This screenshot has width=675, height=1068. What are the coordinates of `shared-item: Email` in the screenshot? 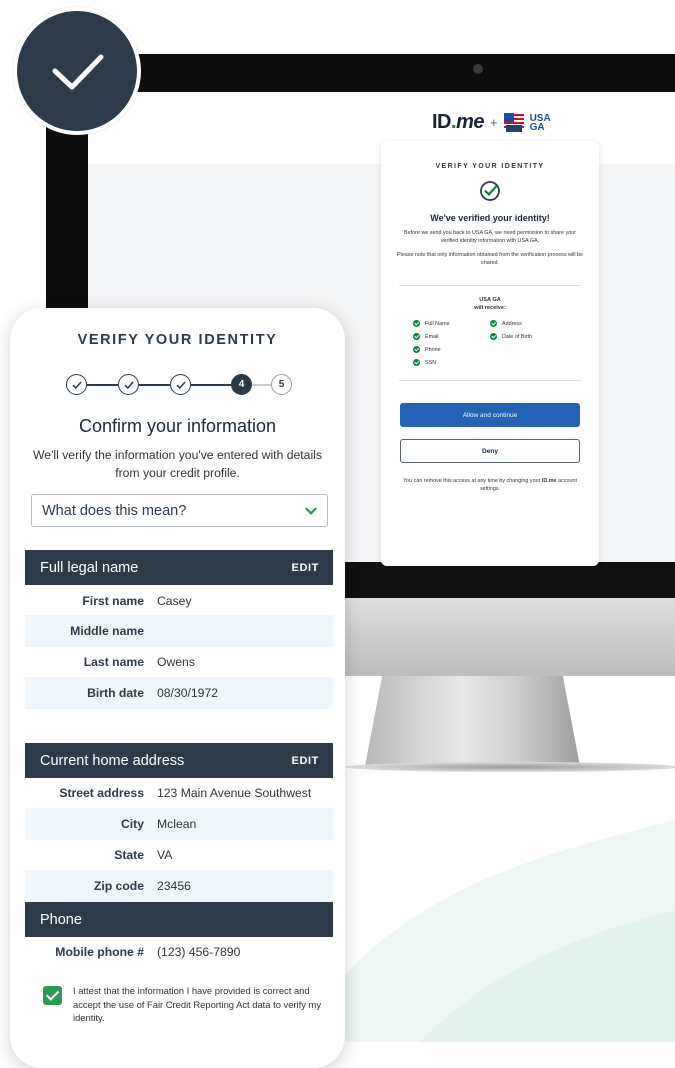 It's located at (451, 336).